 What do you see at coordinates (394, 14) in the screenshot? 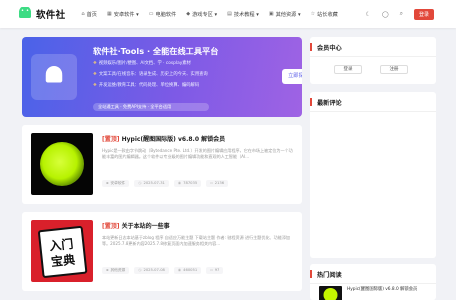
I see `header-actions: ☾ ◯ ⌕ 登录` at bounding box center [394, 14].